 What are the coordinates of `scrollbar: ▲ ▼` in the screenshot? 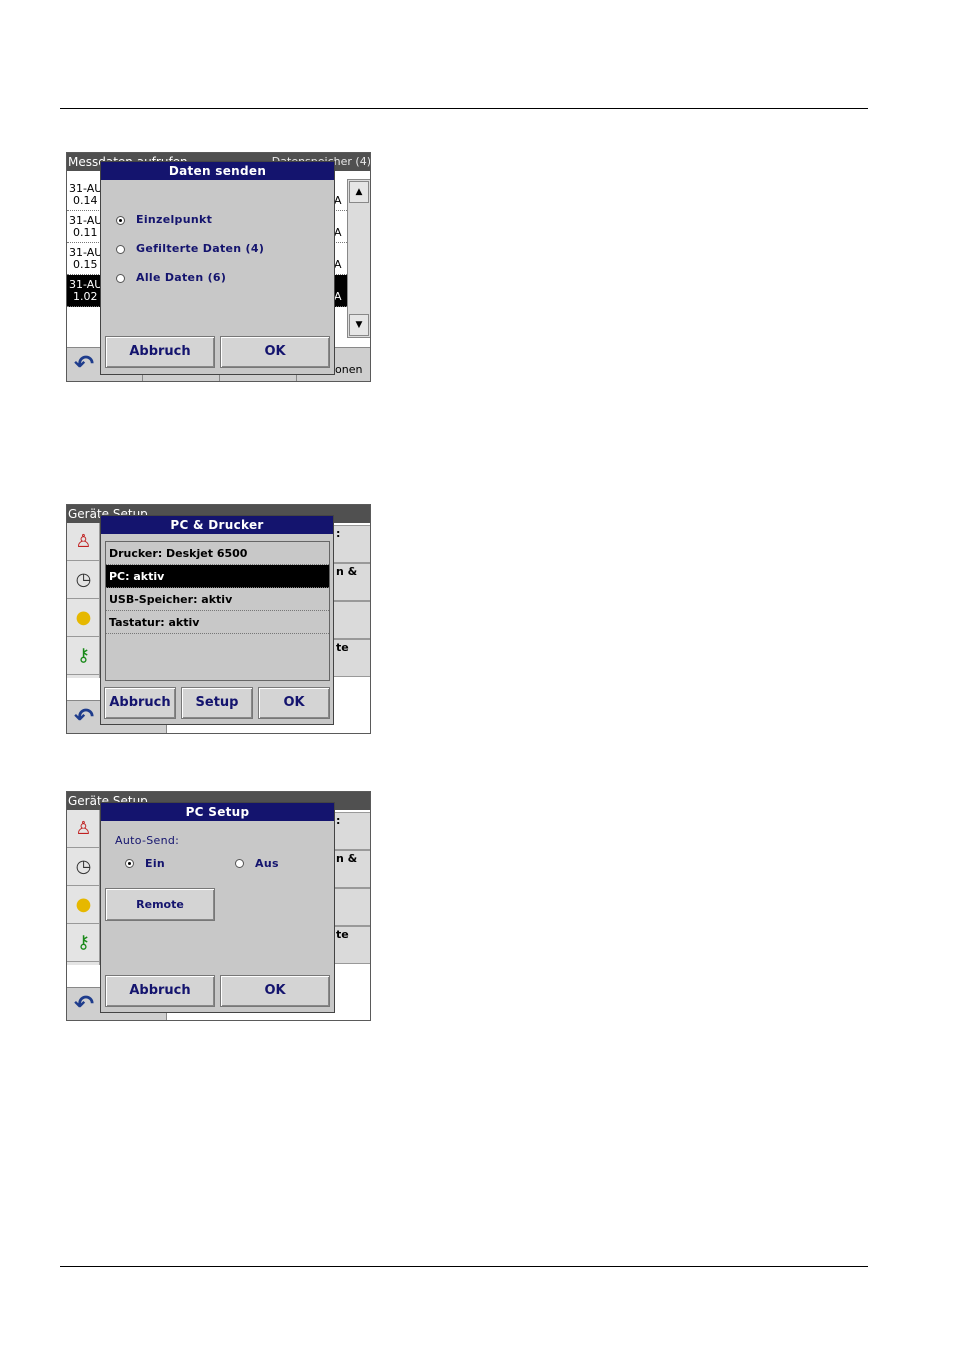 It's located at (358, 258).